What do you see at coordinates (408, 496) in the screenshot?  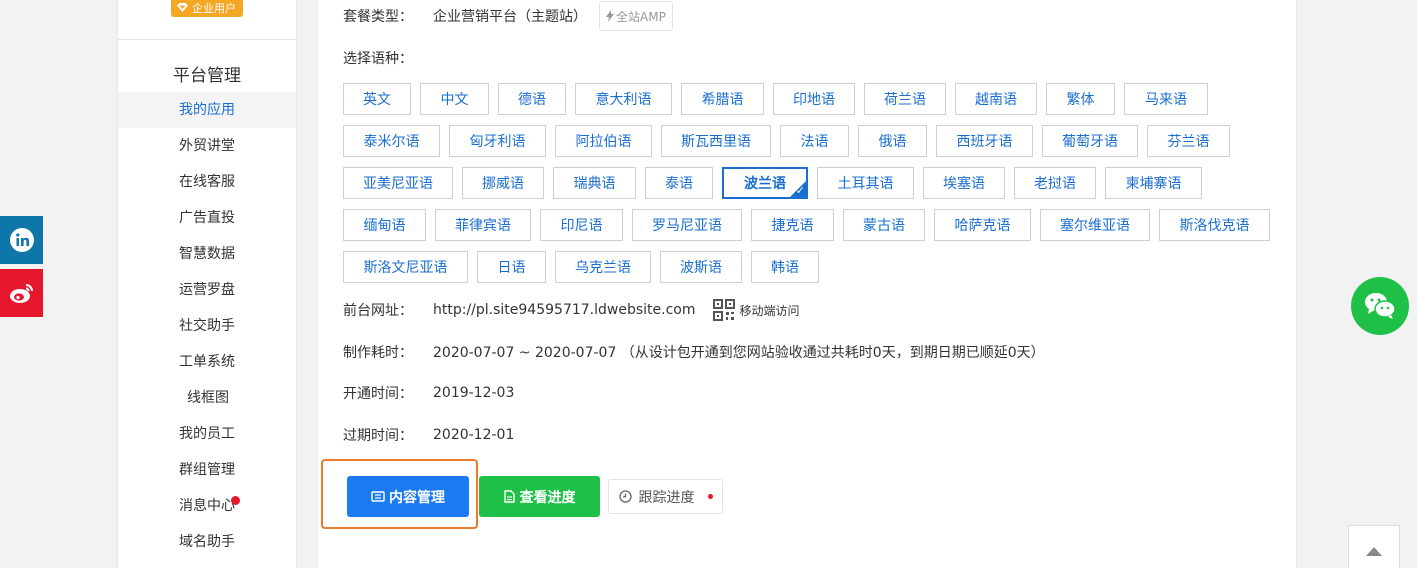 I see `content-management-button: 内容管理` at bounding box center [408, 496].